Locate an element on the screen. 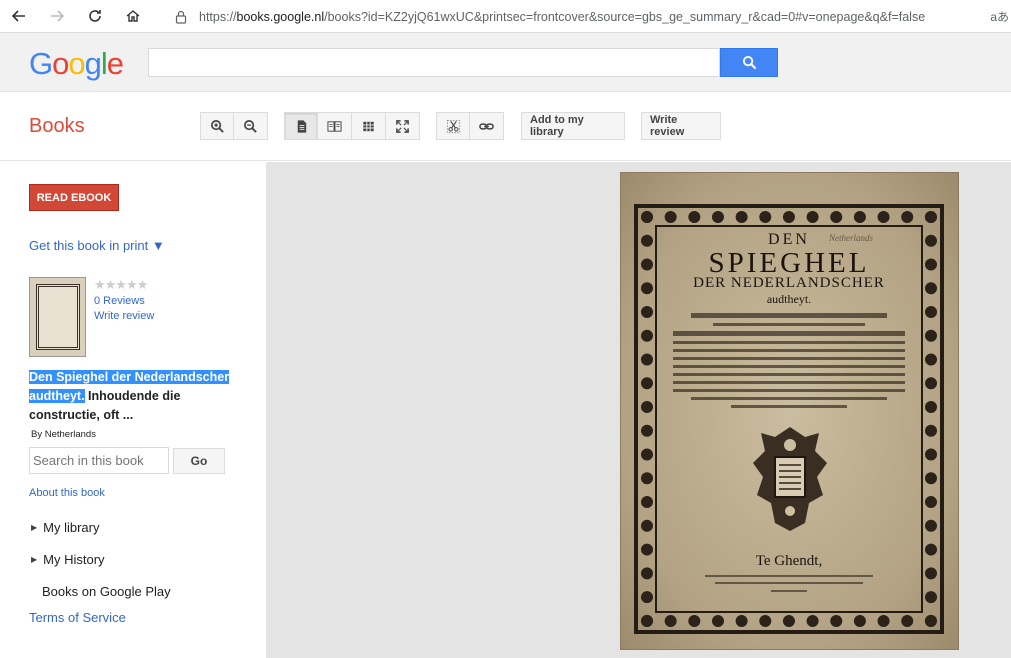  reviews-link: 0 Reviews is located at coordinates (119, 301).